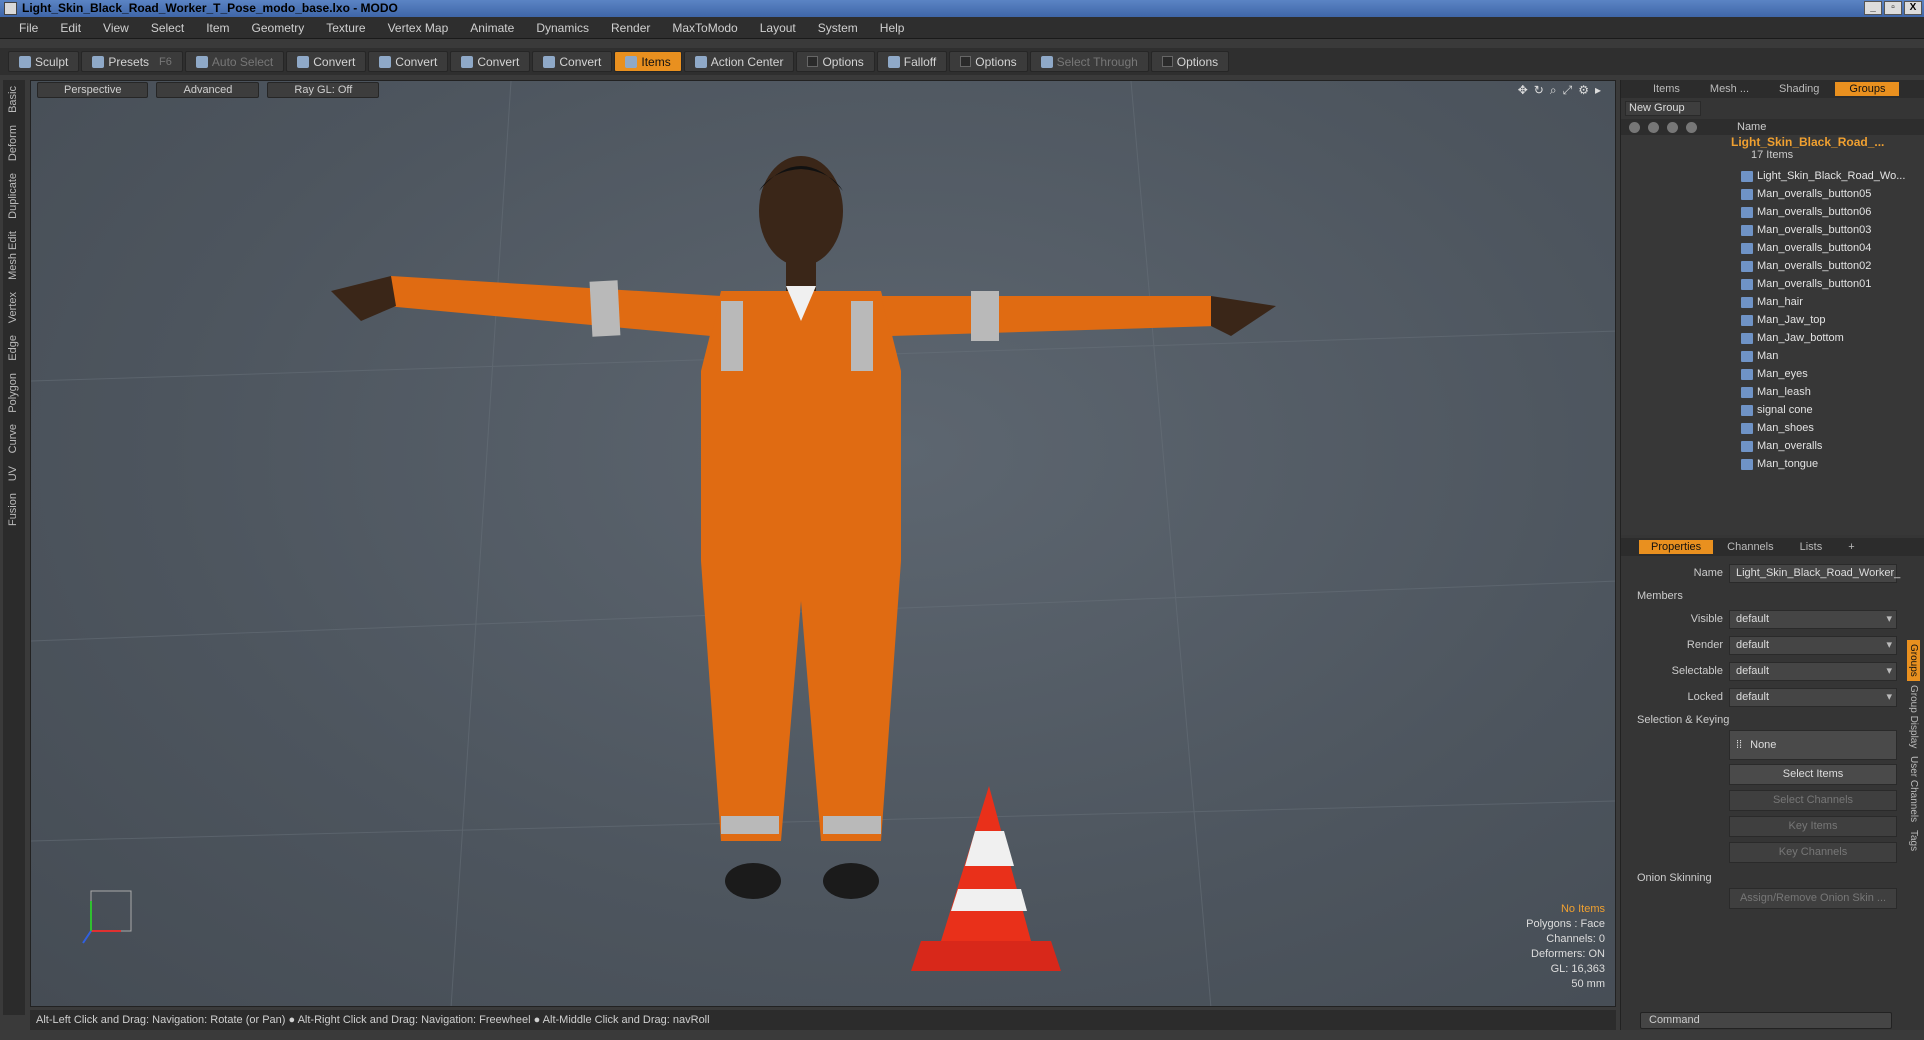 The image size is (1924, 1040). What do you see at coordinates (1772, 194) in the screenshot?
I see `list-item: Man_overalls_button05` at bounding box center [1772, 194].